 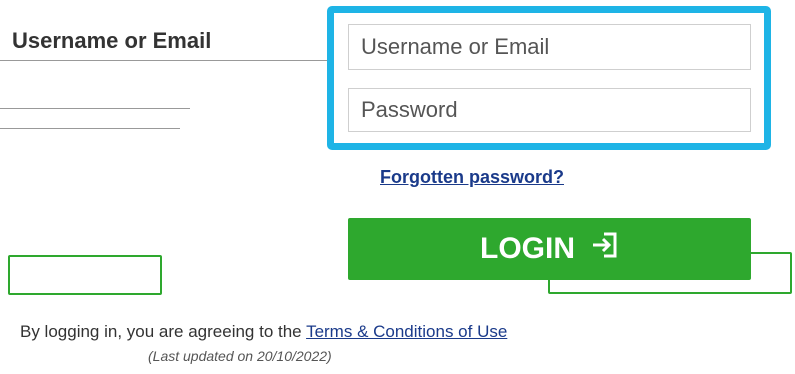 What do you see at coordinates (527, 248) in the screenshot?
I see `login-button-label: LOGIN` at bounding box center [527, 248].